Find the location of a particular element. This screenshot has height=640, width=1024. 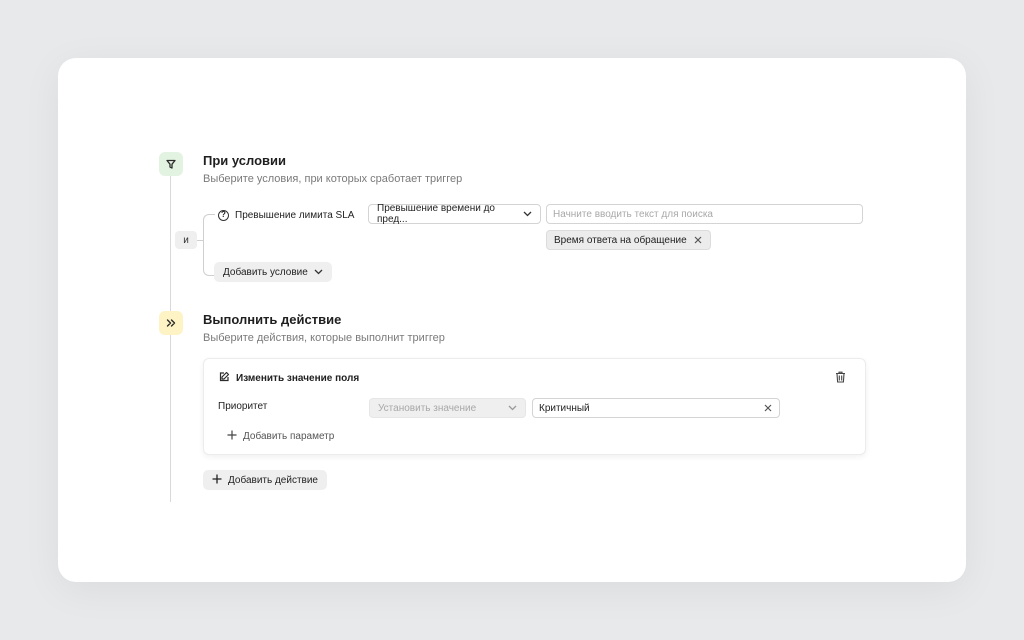

action-card-heading: Изменить значение поля is located at coordinates (288, 378).